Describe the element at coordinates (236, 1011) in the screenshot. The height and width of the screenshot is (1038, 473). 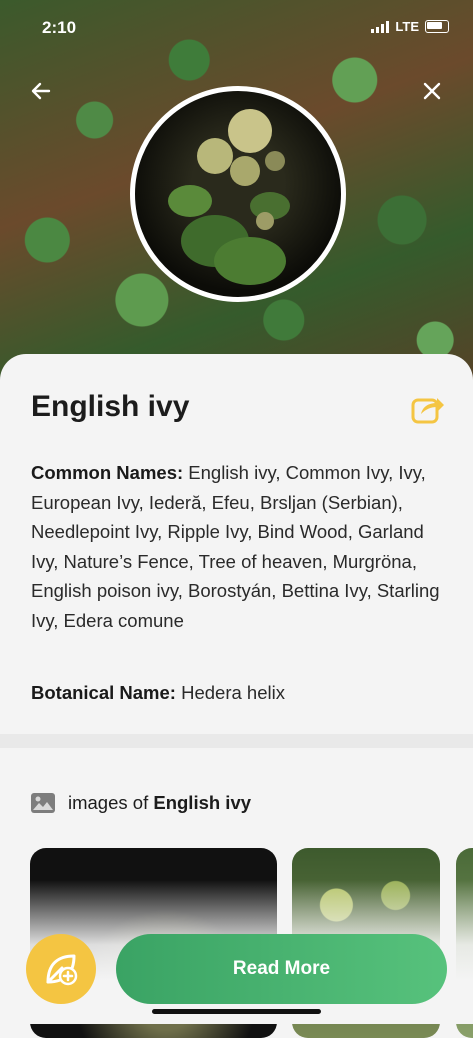
I see `home-indicator` at that location.